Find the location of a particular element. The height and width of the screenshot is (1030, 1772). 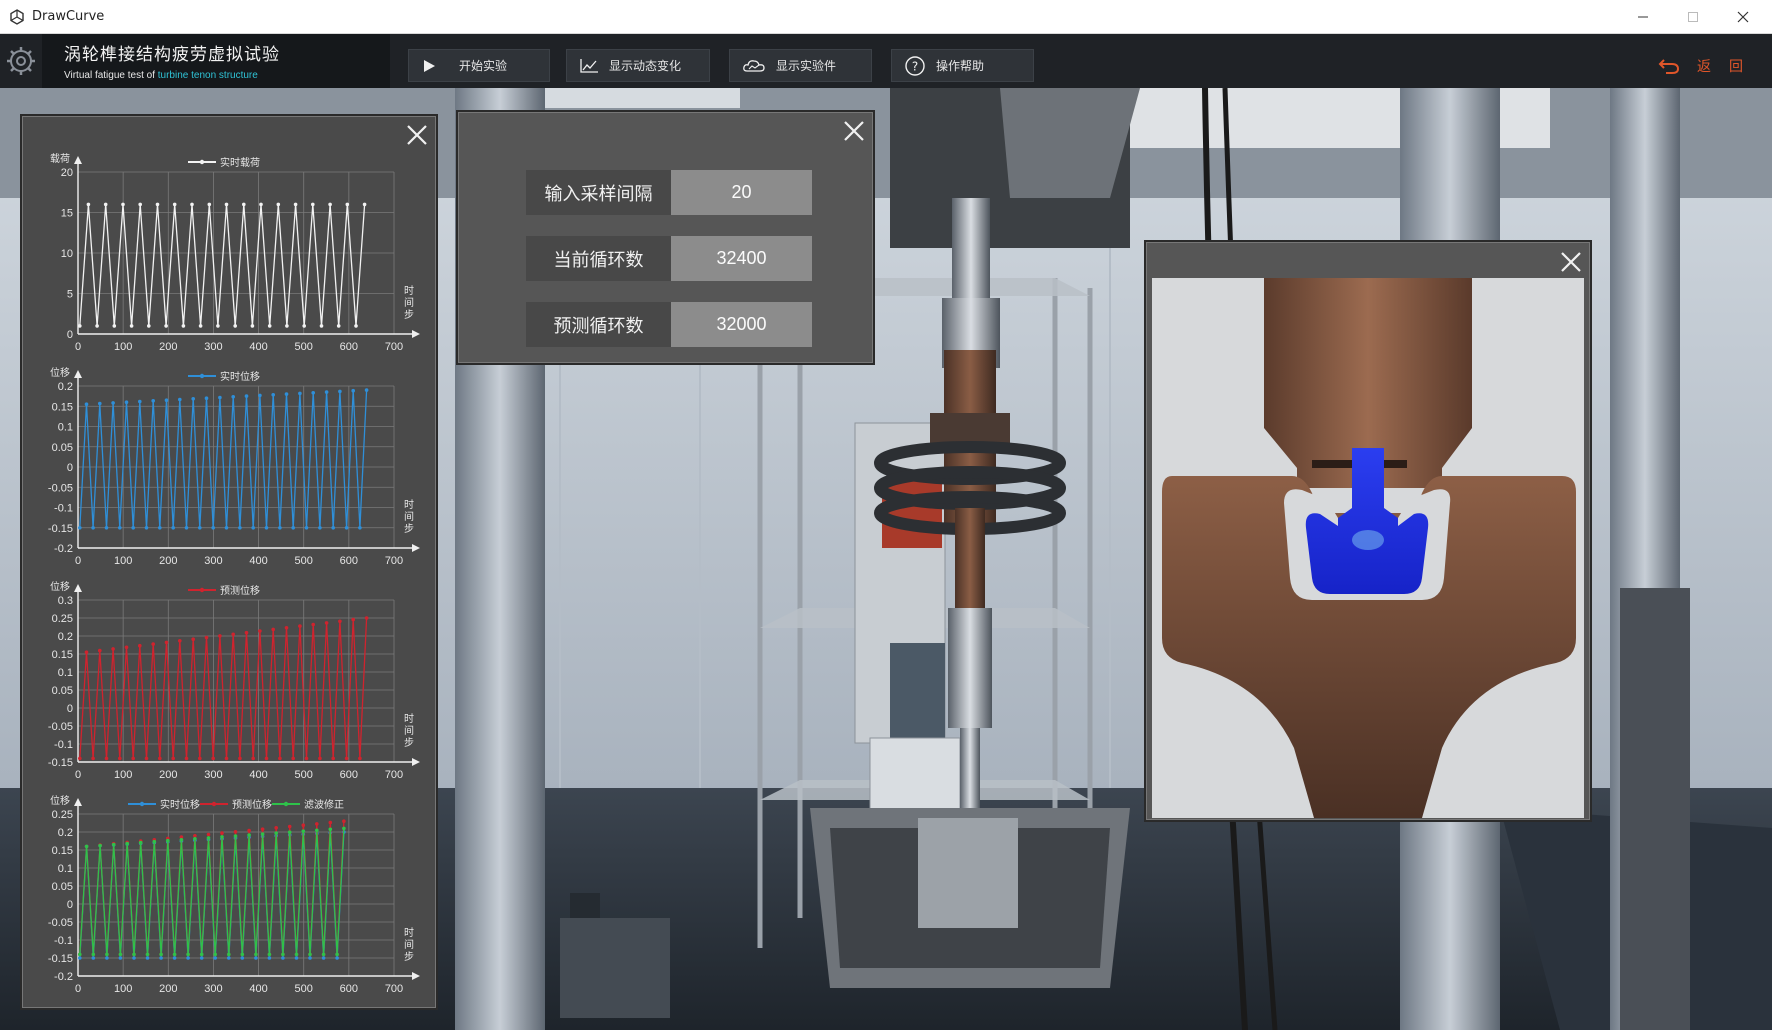

chart-0-xtick-7: 700 is located at coordinates (394, 347).